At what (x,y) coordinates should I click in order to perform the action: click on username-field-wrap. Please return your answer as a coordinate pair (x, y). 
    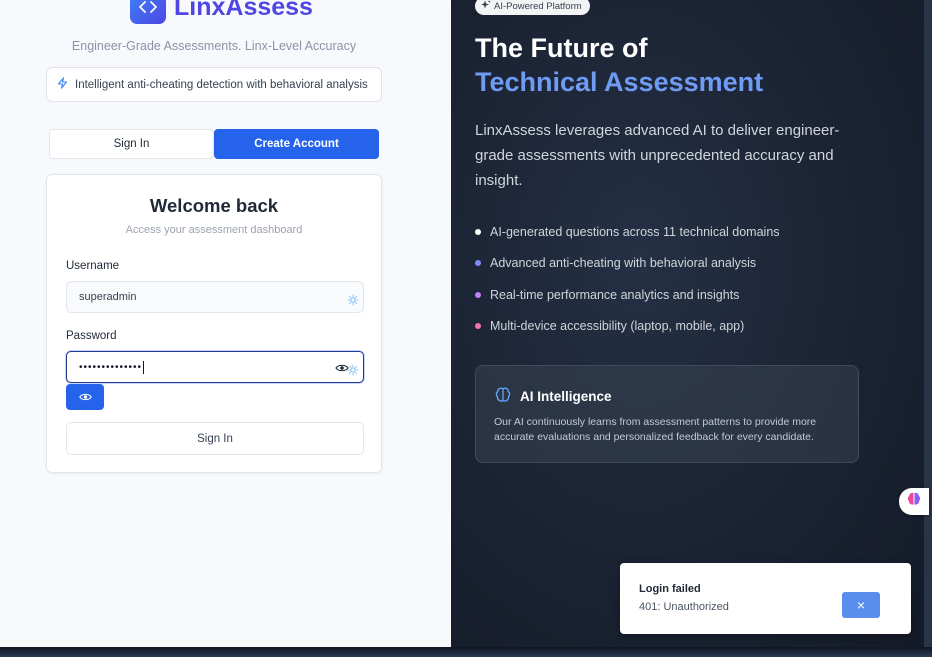
    Looking at the image, I should click on (215, 297).